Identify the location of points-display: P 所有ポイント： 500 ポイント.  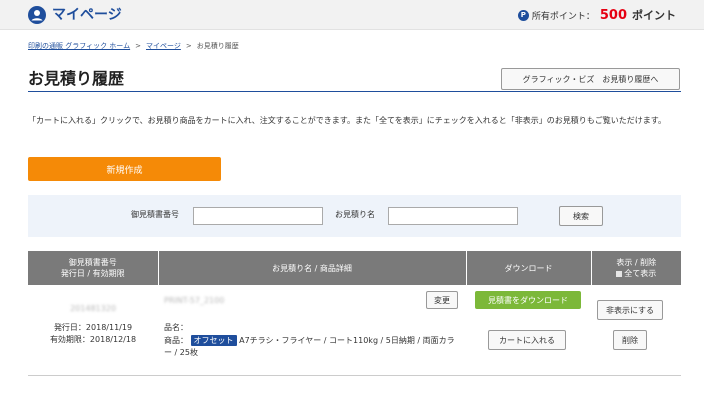
(596, 15).